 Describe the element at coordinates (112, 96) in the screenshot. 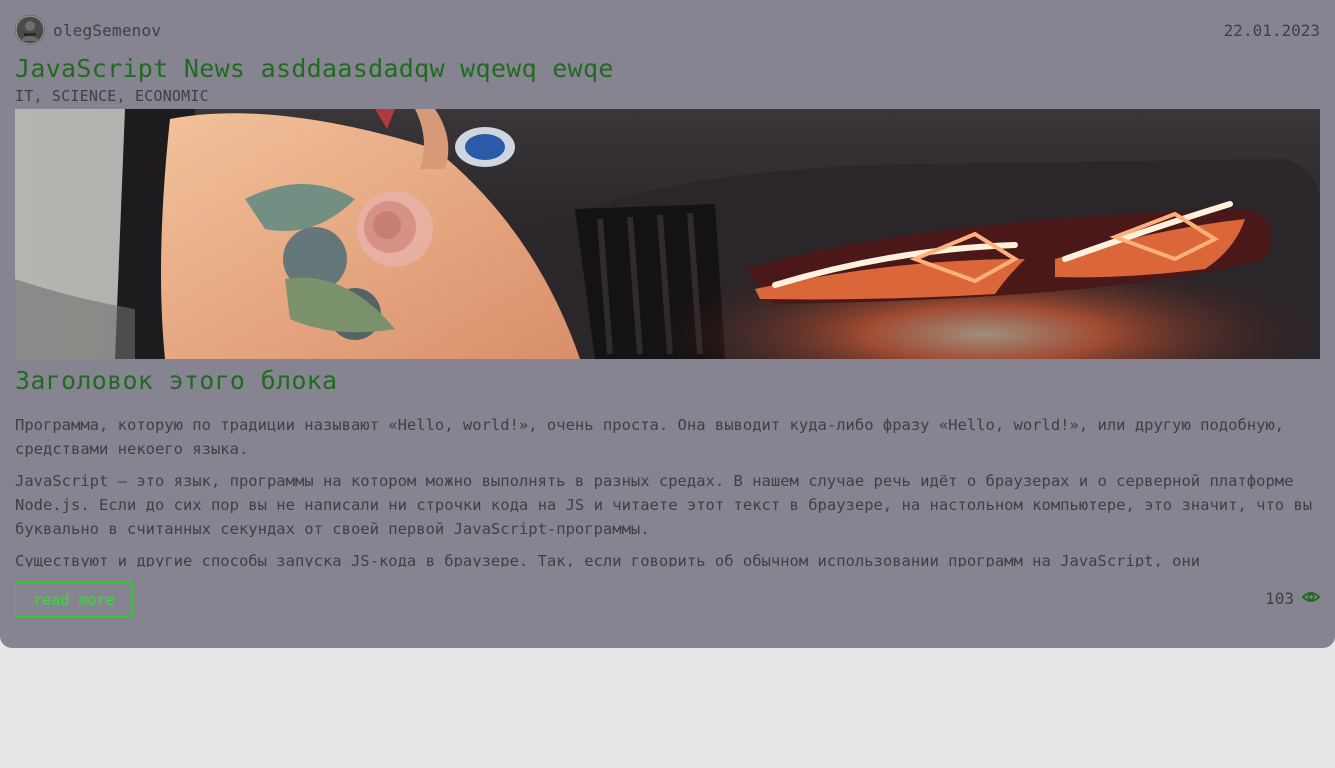

I see `post-tags: IT, SCIENCE, ECONOMIC` at that location.